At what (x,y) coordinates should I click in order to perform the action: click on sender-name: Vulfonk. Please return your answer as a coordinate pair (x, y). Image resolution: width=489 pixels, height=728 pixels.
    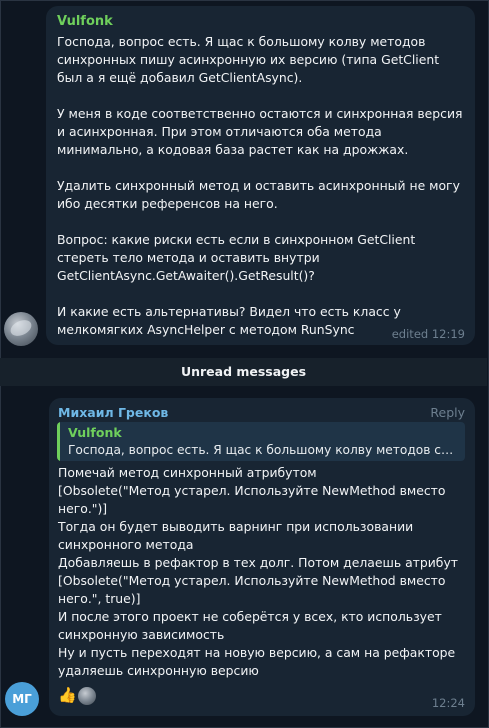
    Looking at the image, I should click on (85, 21).